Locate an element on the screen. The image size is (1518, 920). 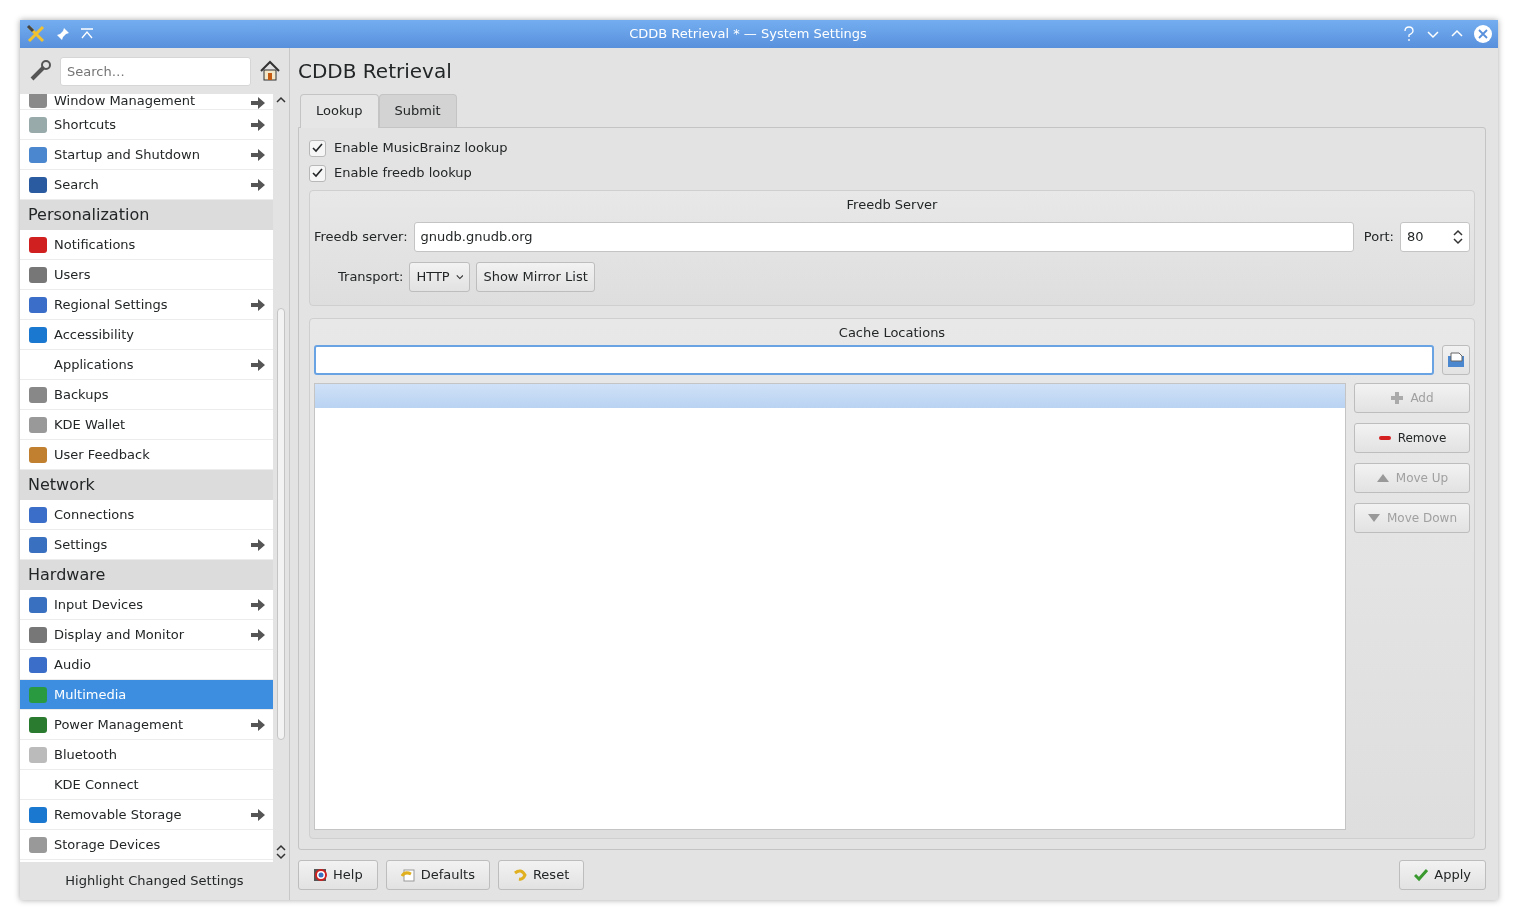
sidebar-item: Regional Settings is located at coordinates (146, 305).